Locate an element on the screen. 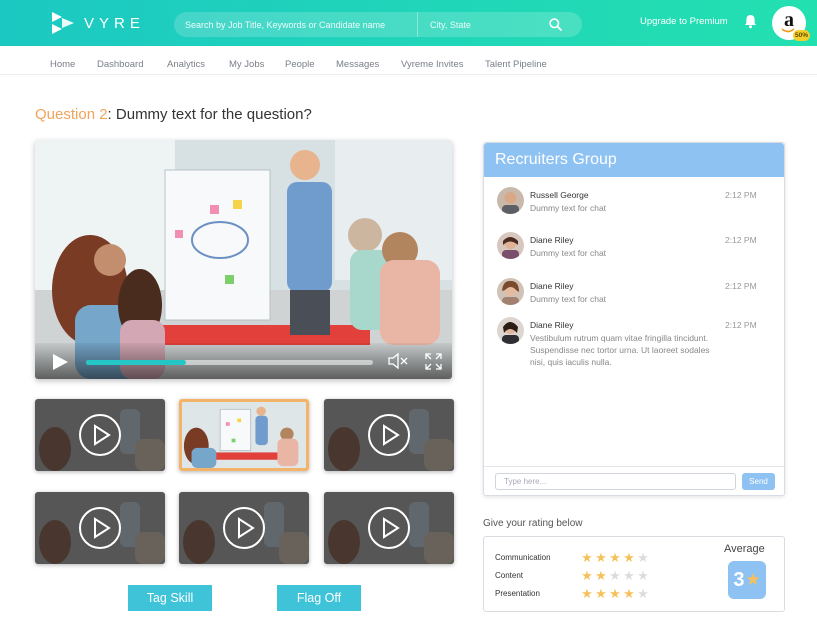  nav-my-jobs: My Jobs is located at coordinates (246, 64).